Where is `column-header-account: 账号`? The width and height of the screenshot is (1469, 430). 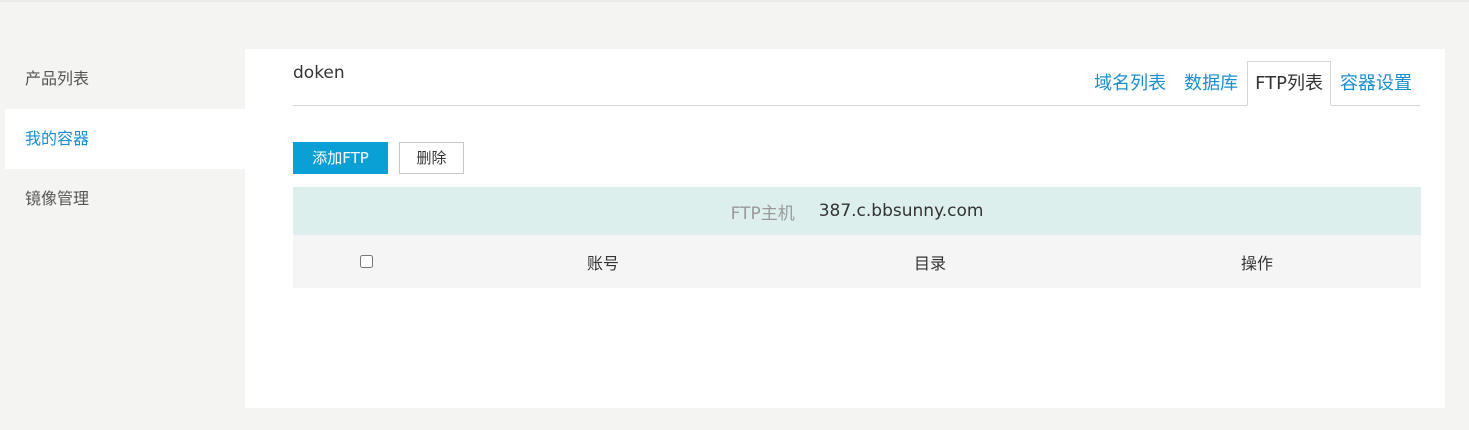
column-header-account: 账号 is located at coordinates (602, 263).